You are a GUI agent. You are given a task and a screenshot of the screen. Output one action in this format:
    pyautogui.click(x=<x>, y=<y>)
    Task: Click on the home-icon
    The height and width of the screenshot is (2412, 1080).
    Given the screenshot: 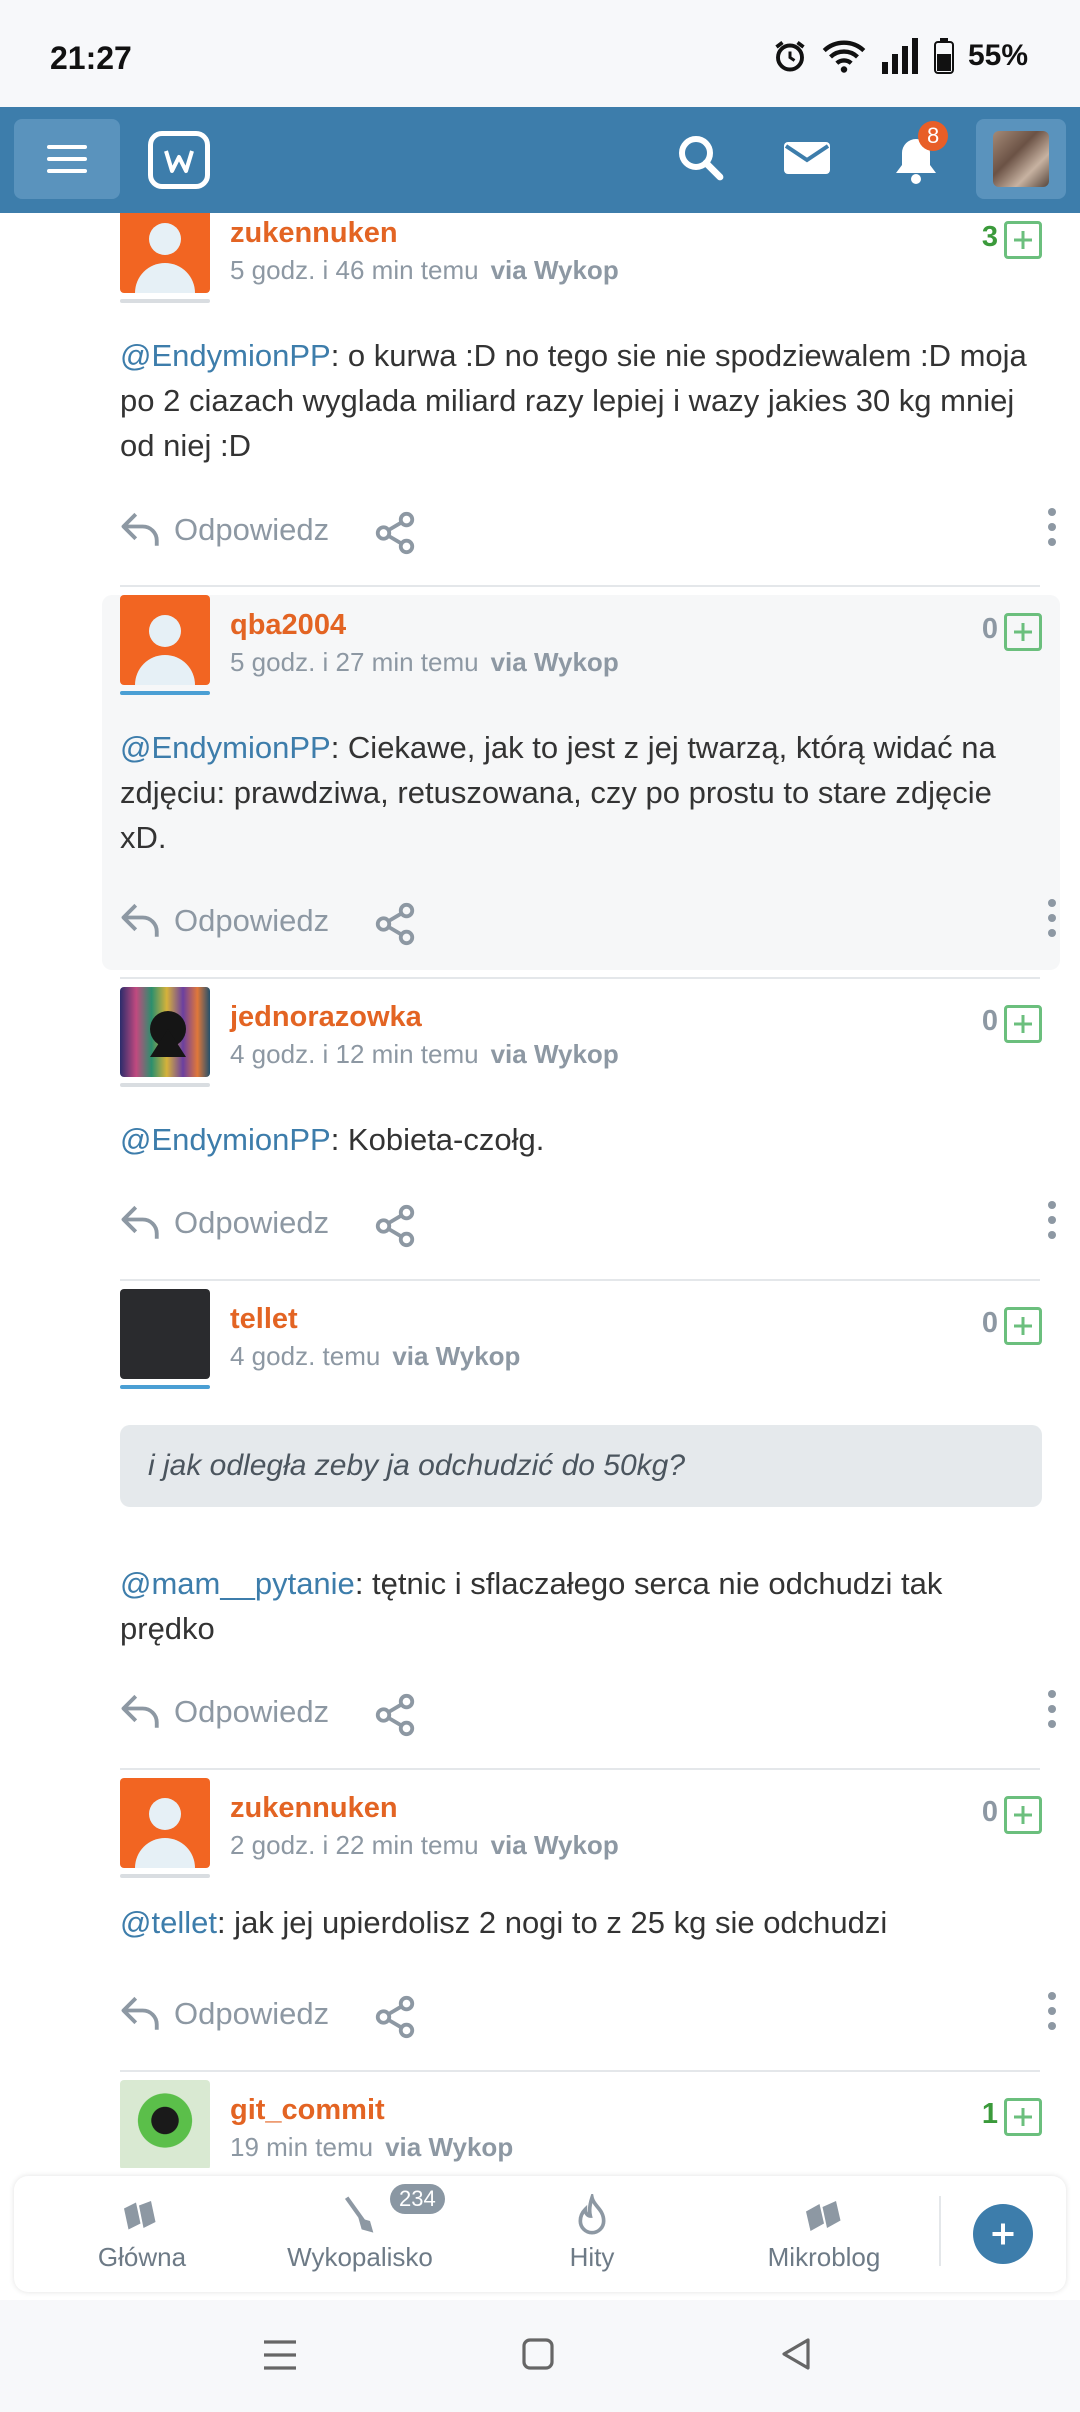 What is the action you would take?
    pyautogui.click(x=538, y=2354)
    